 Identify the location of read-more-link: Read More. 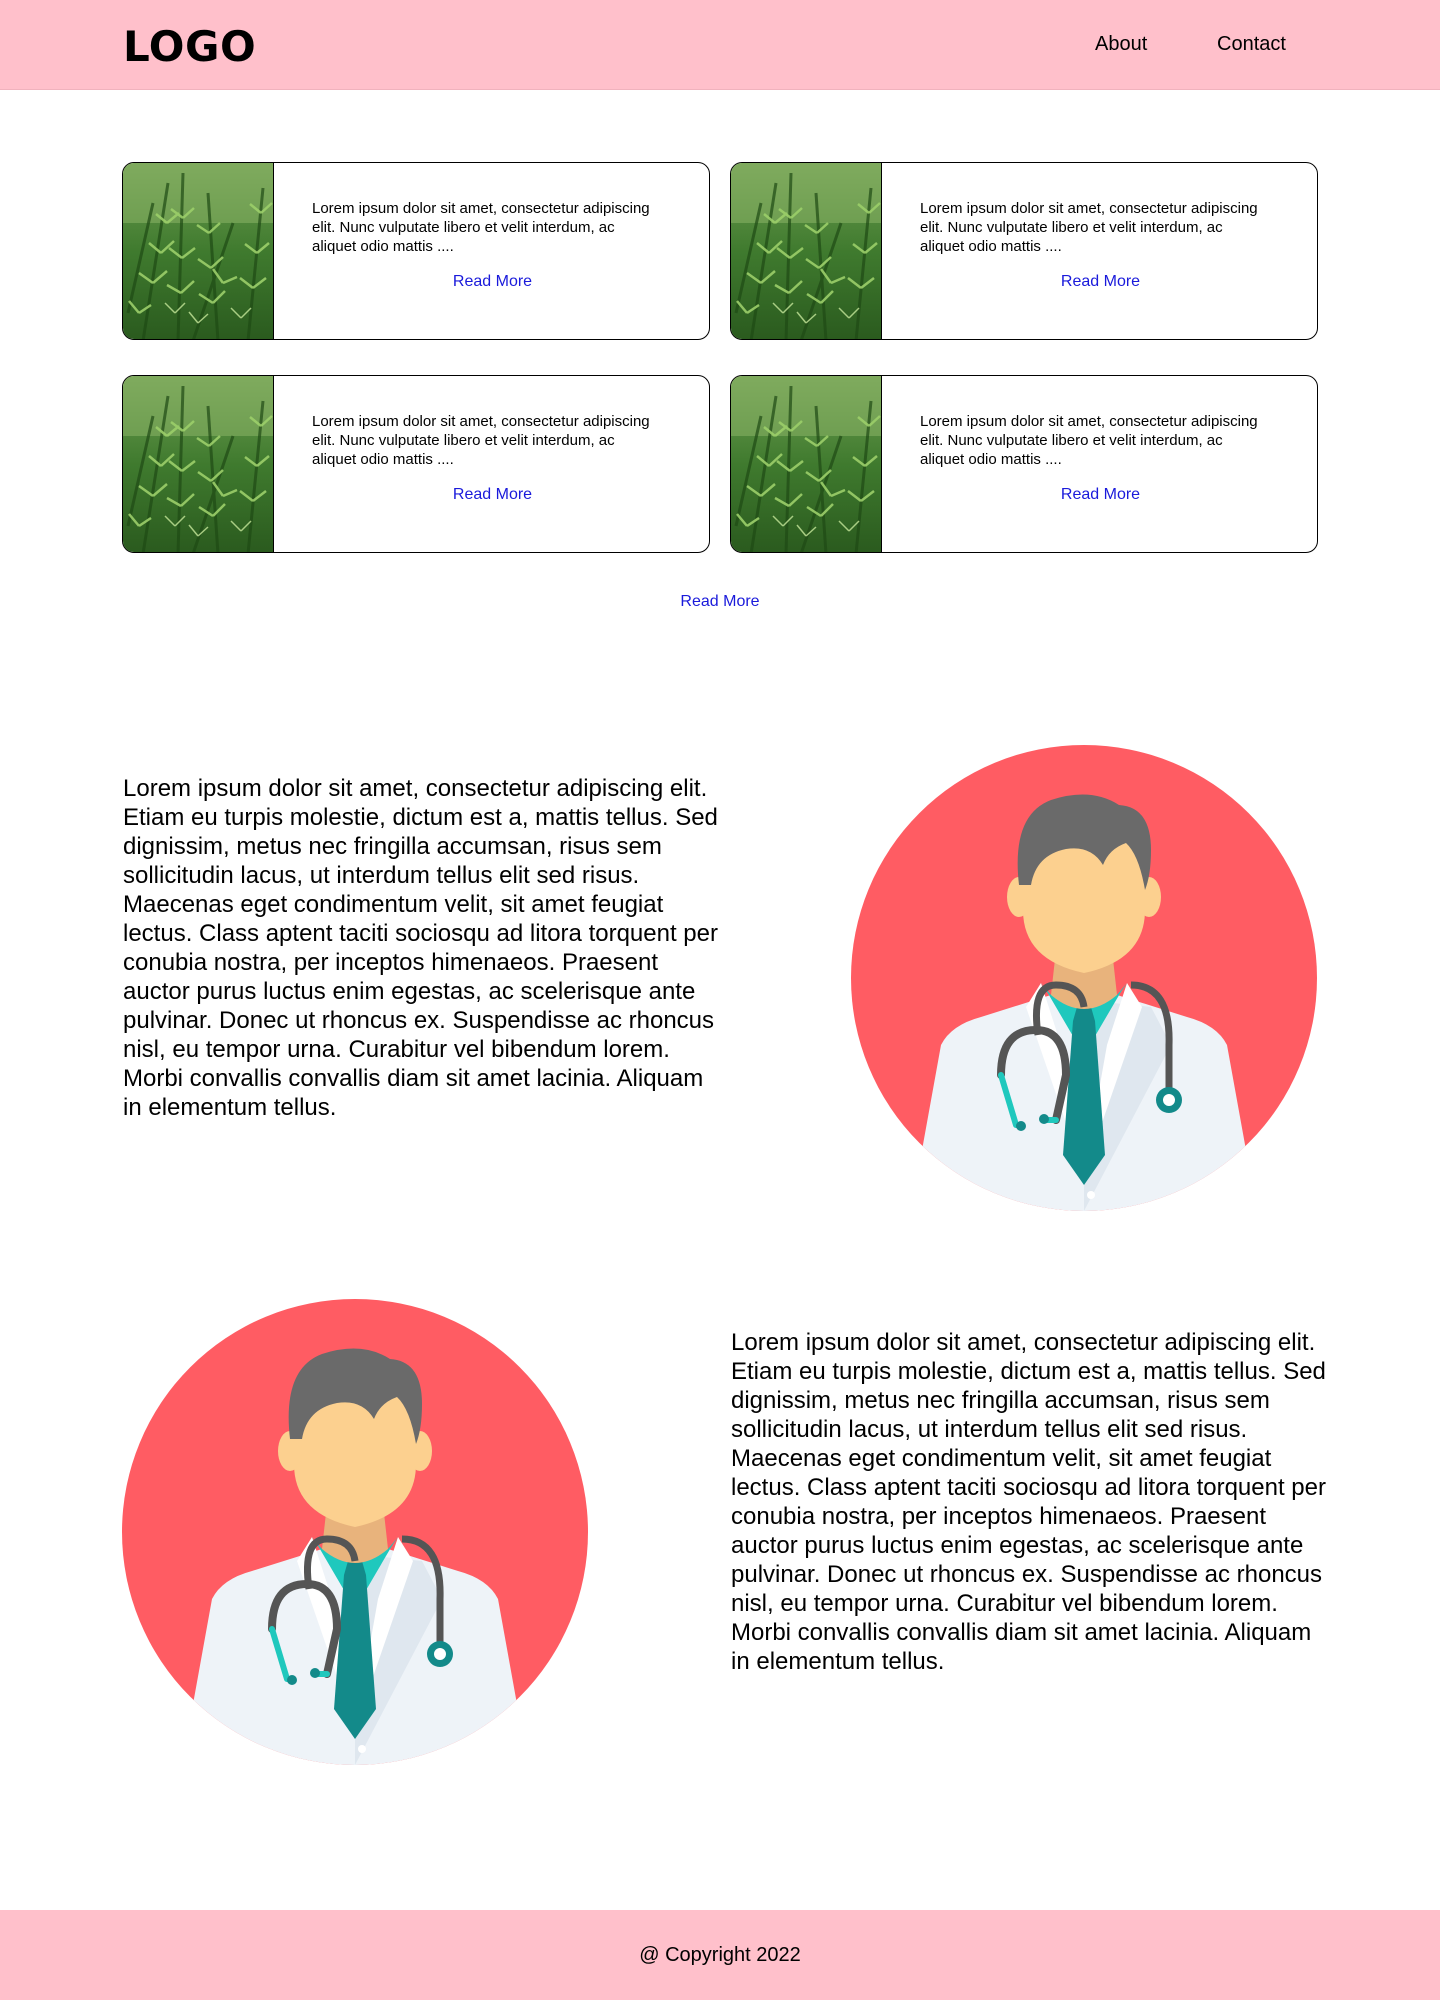
(720, 602).